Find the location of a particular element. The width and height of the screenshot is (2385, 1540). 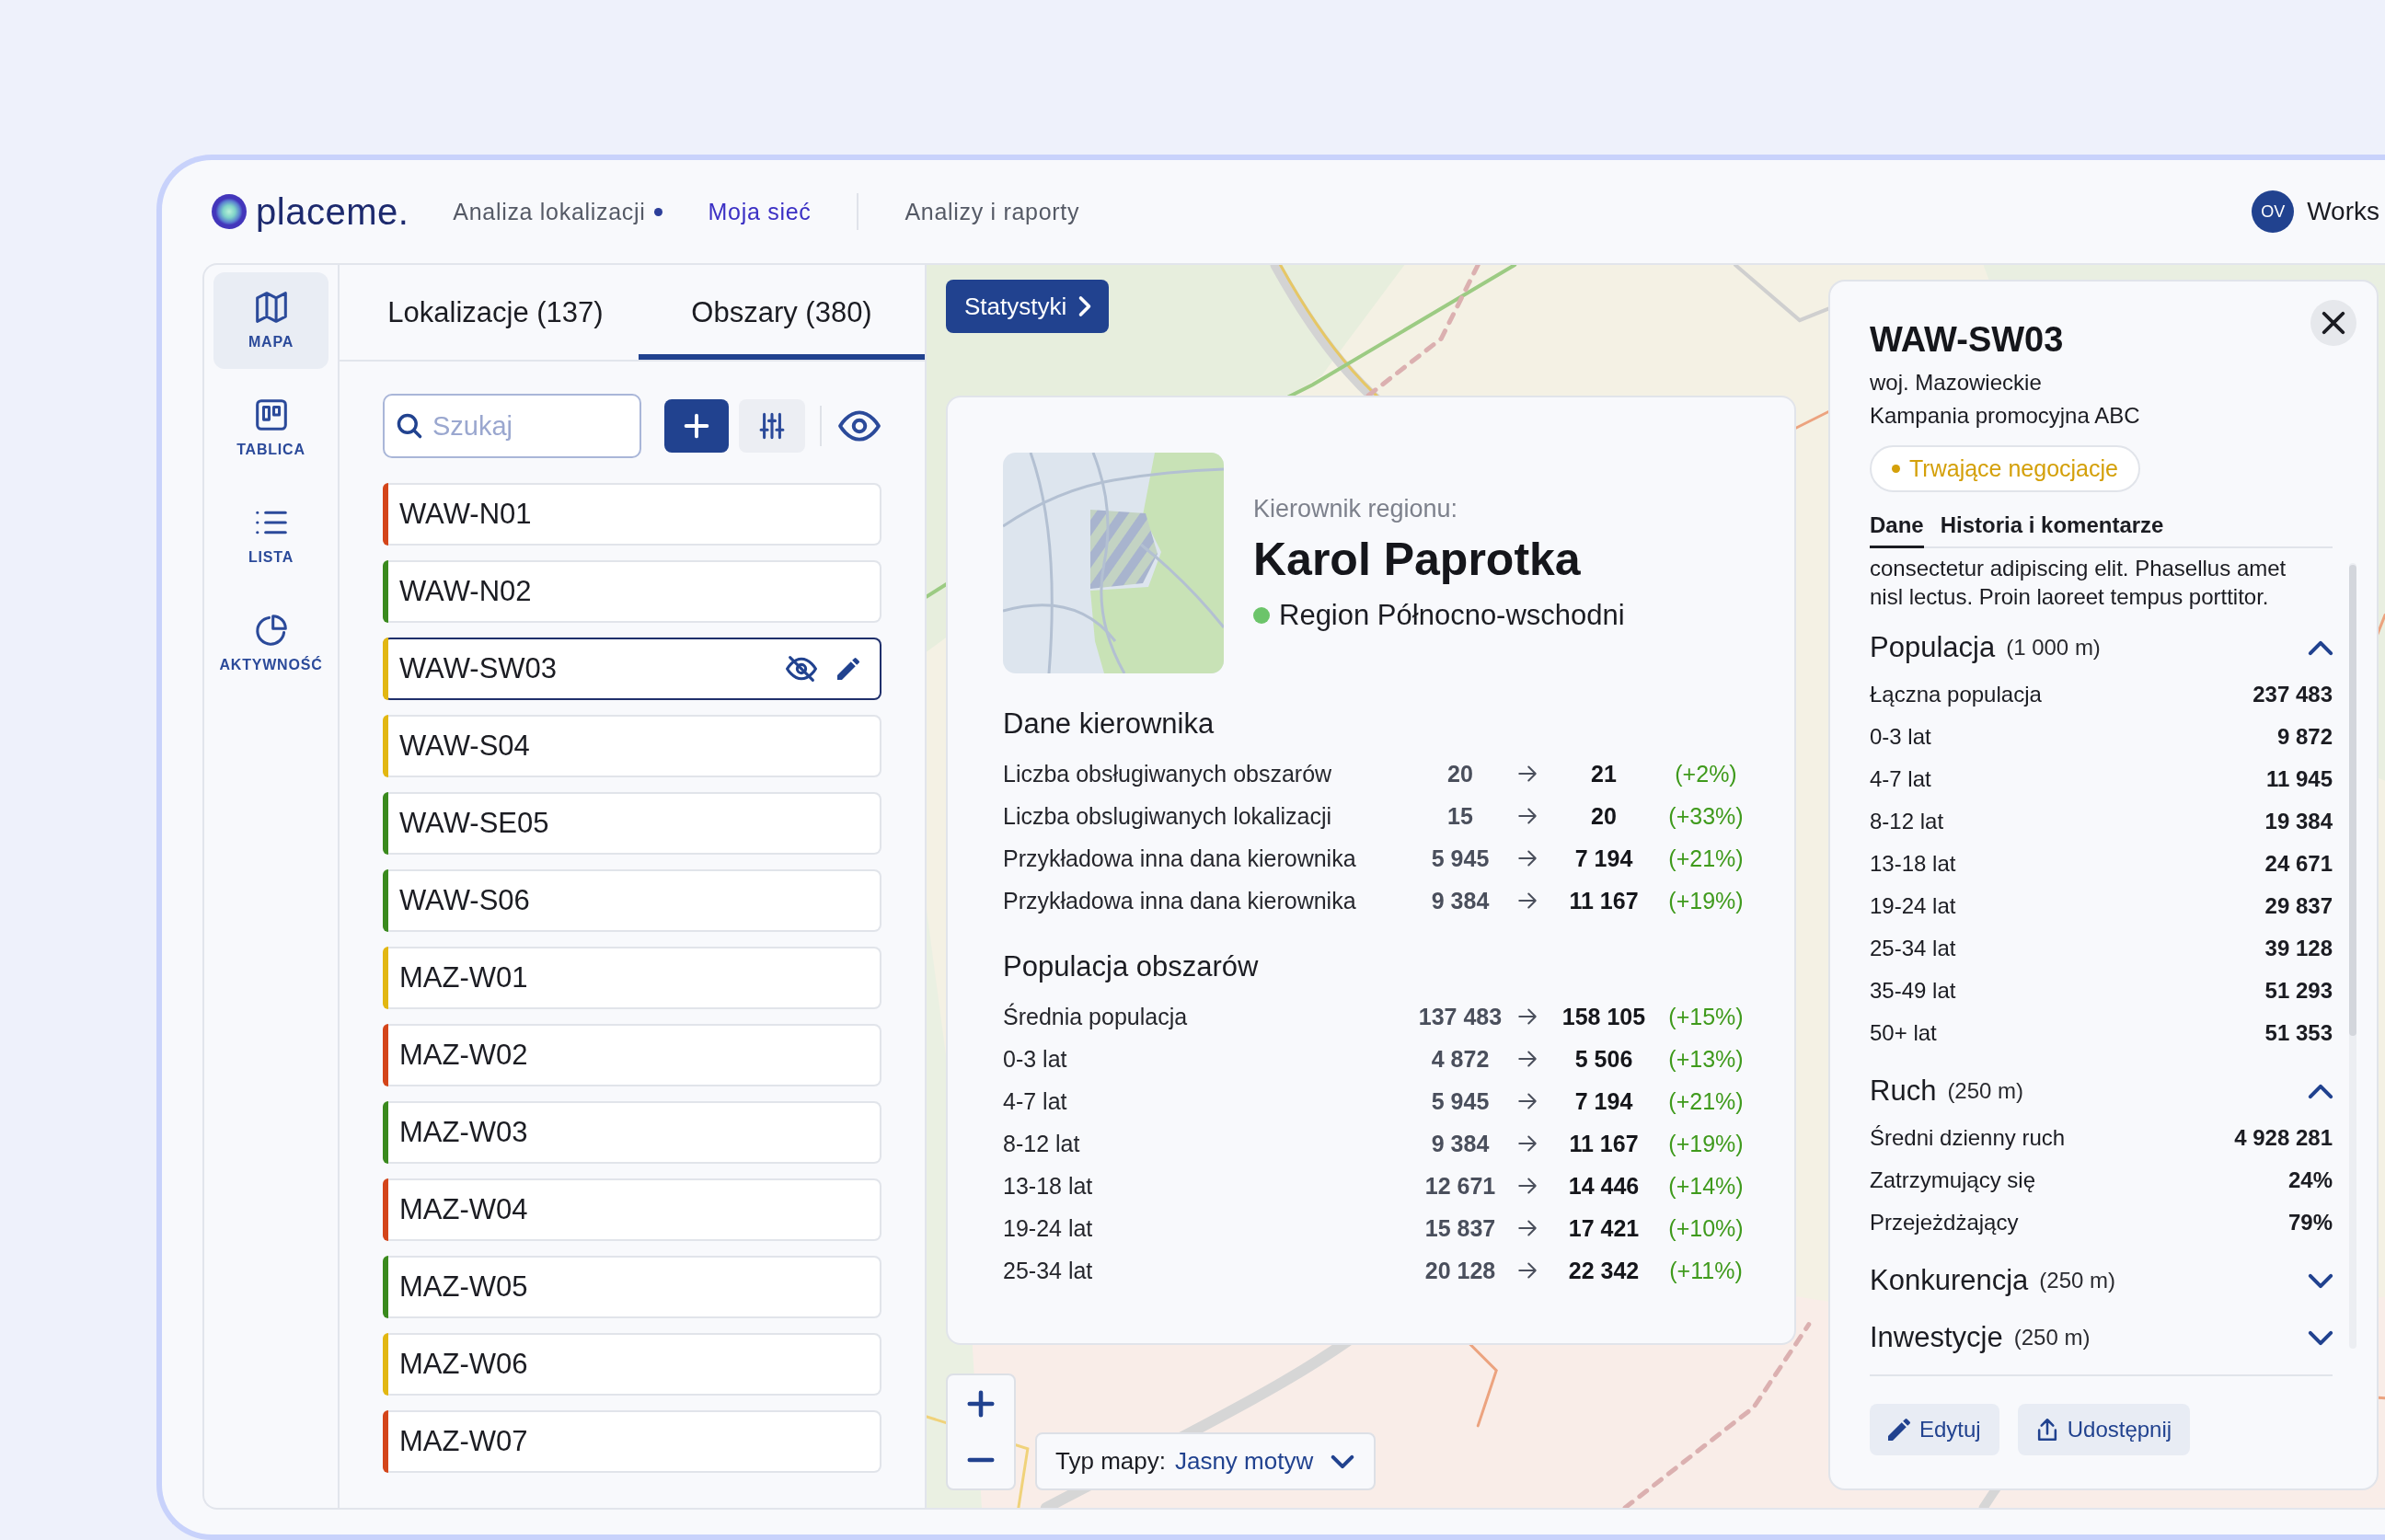

list-item: WAW-N02 is located at coordinates (632, 591).